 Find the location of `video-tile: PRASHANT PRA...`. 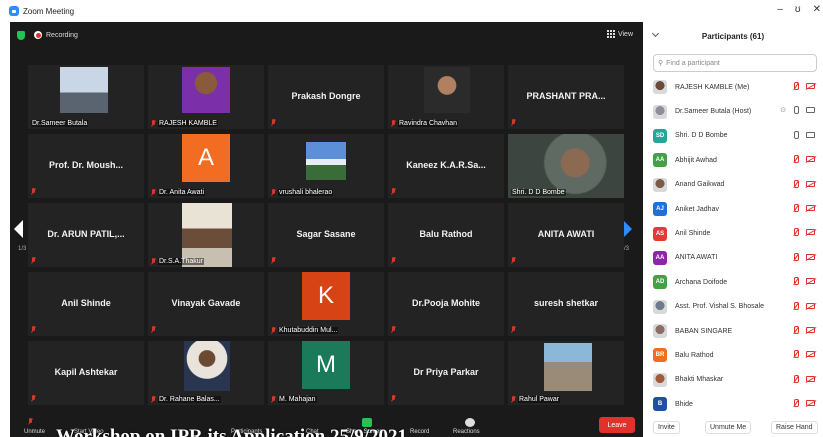

video-tile: PRASHANT PRA... is located at coordinates (566, 97).